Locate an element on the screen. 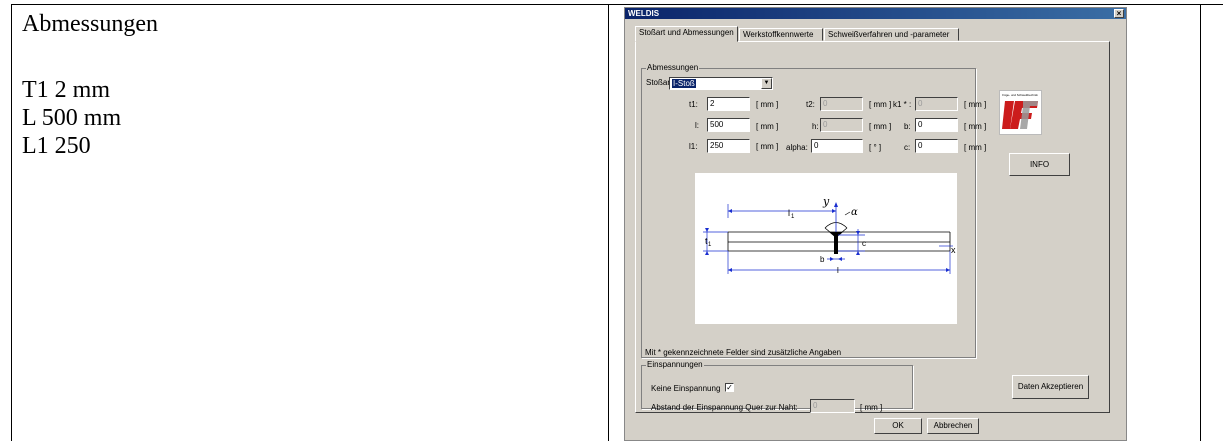 This screenshot has height=441, width=1223. k1-unit: [ mm ] is located at coordinates (975, 104).